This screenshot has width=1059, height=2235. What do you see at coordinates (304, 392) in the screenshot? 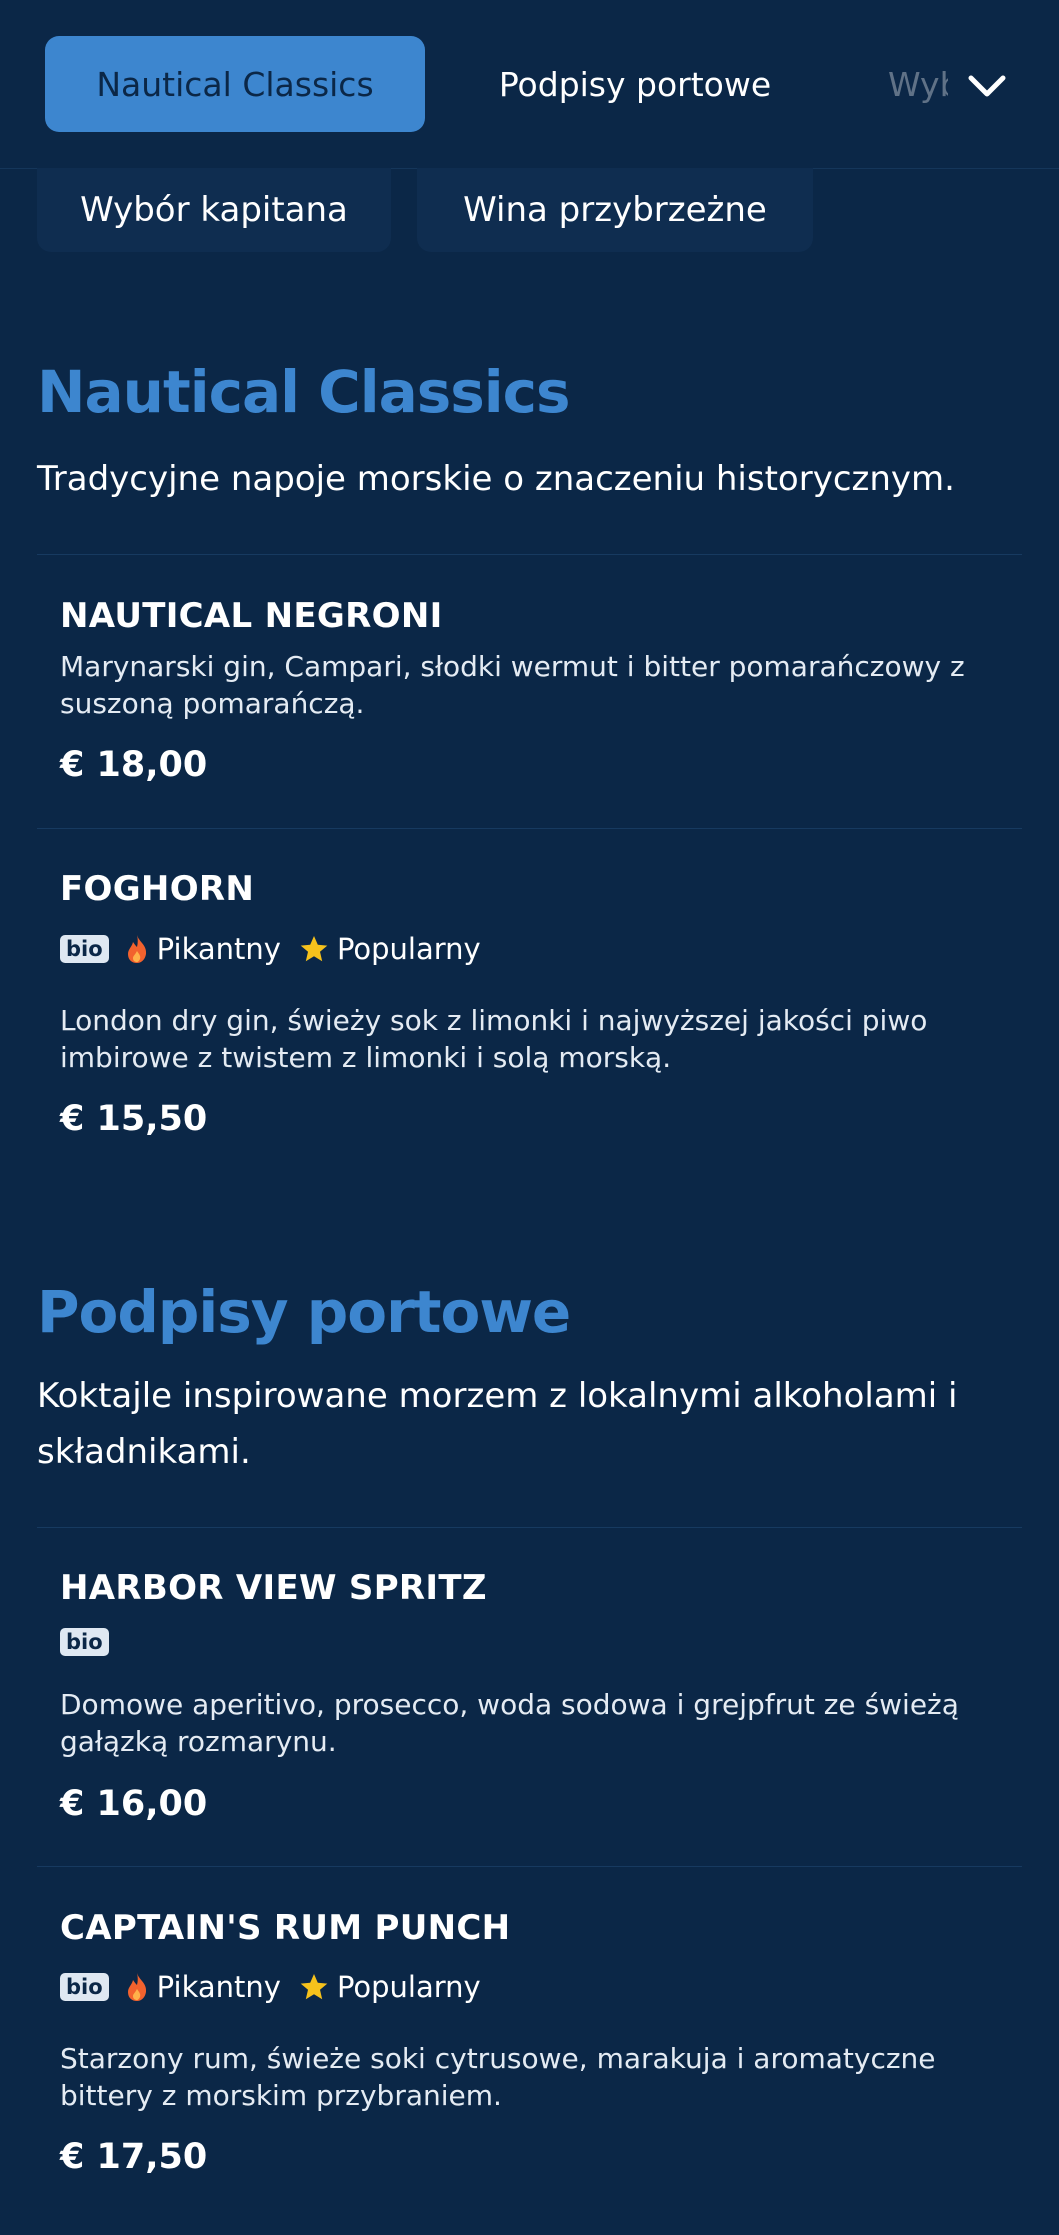
I see `section-title: Nautical Classics` at bounding box center [304, 392].